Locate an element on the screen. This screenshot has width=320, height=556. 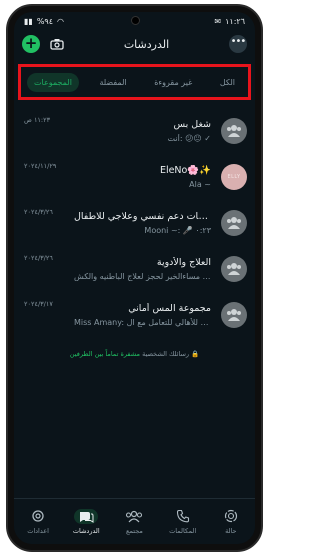
camera-icon is located at coordinates (57, 44).